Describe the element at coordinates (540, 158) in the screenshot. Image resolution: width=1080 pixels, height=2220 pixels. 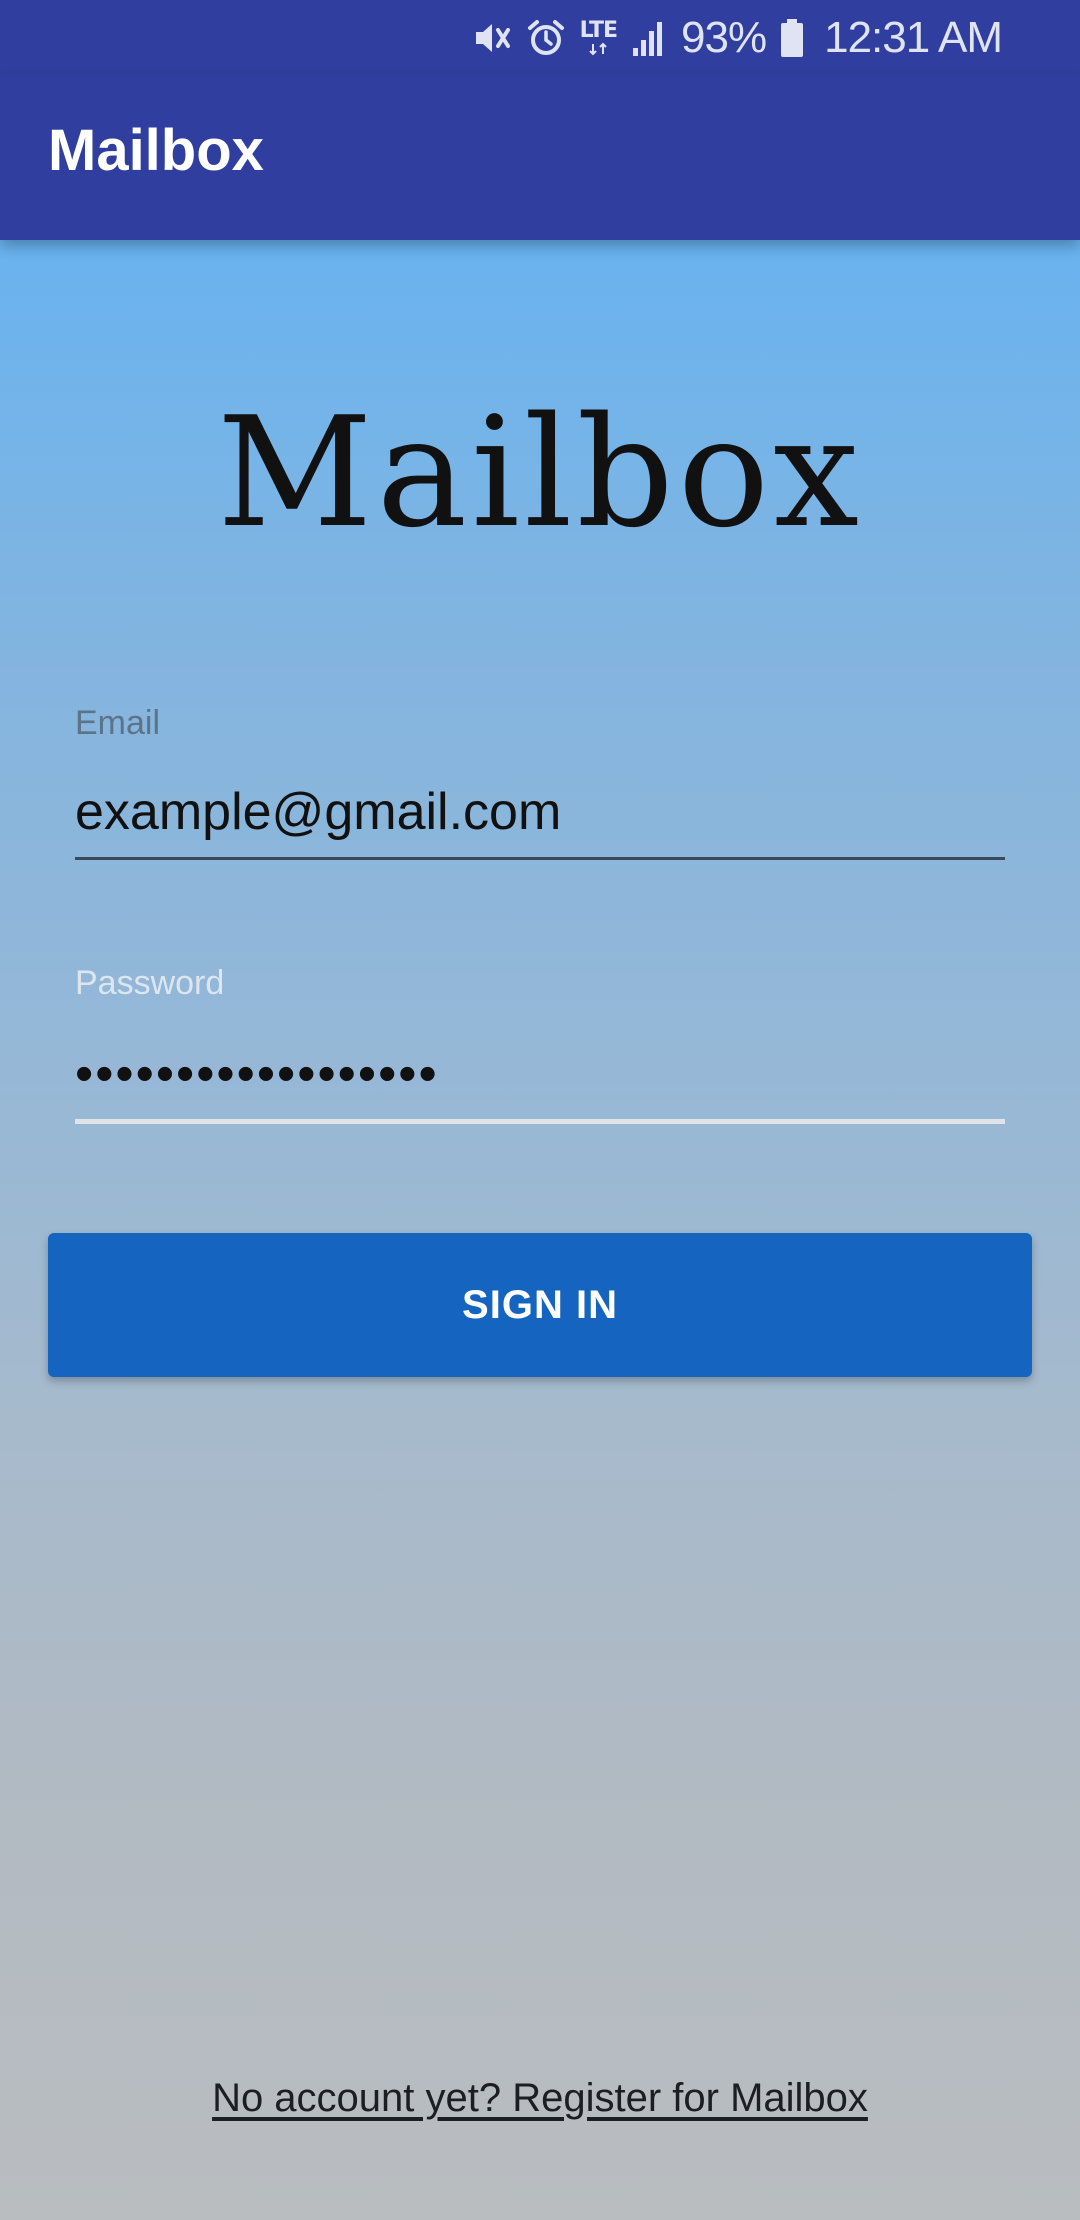
I see `app-bar: Mailbox` at that location.